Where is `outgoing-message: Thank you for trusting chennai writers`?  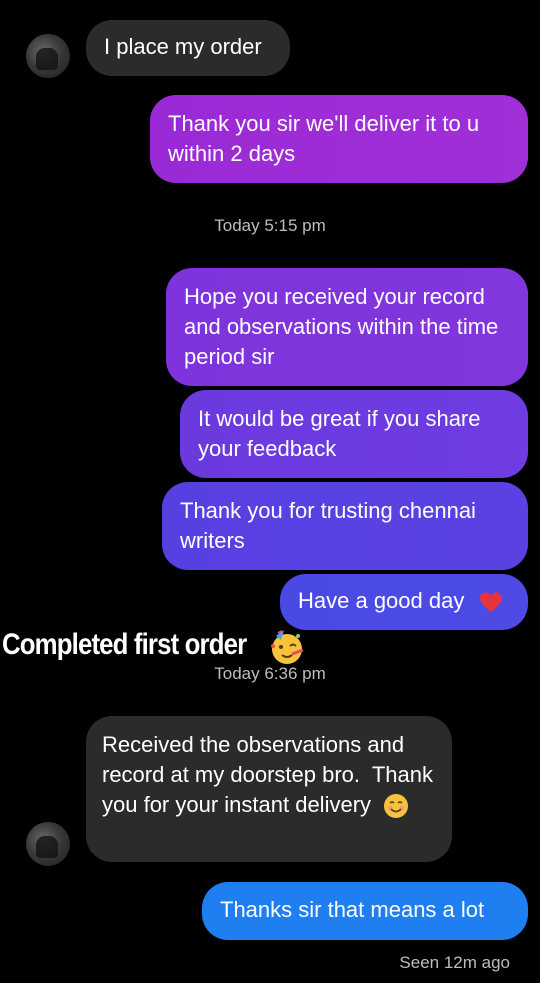 outgoing-message: Thank you for trusting chennai writers is located at coordinates (345, 526).